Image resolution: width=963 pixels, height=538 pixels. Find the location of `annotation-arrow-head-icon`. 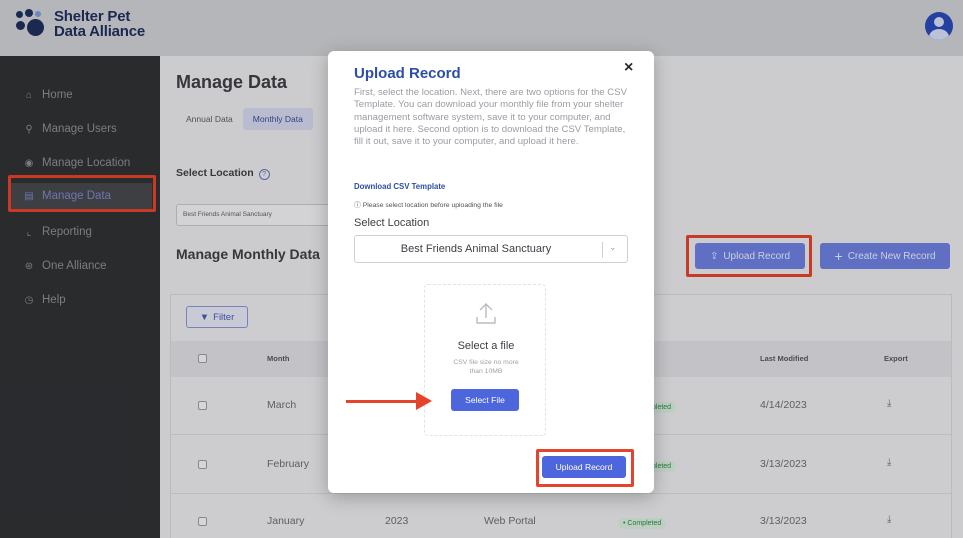

annotation-arrow-head-icon is located at coordinates (424, 401).